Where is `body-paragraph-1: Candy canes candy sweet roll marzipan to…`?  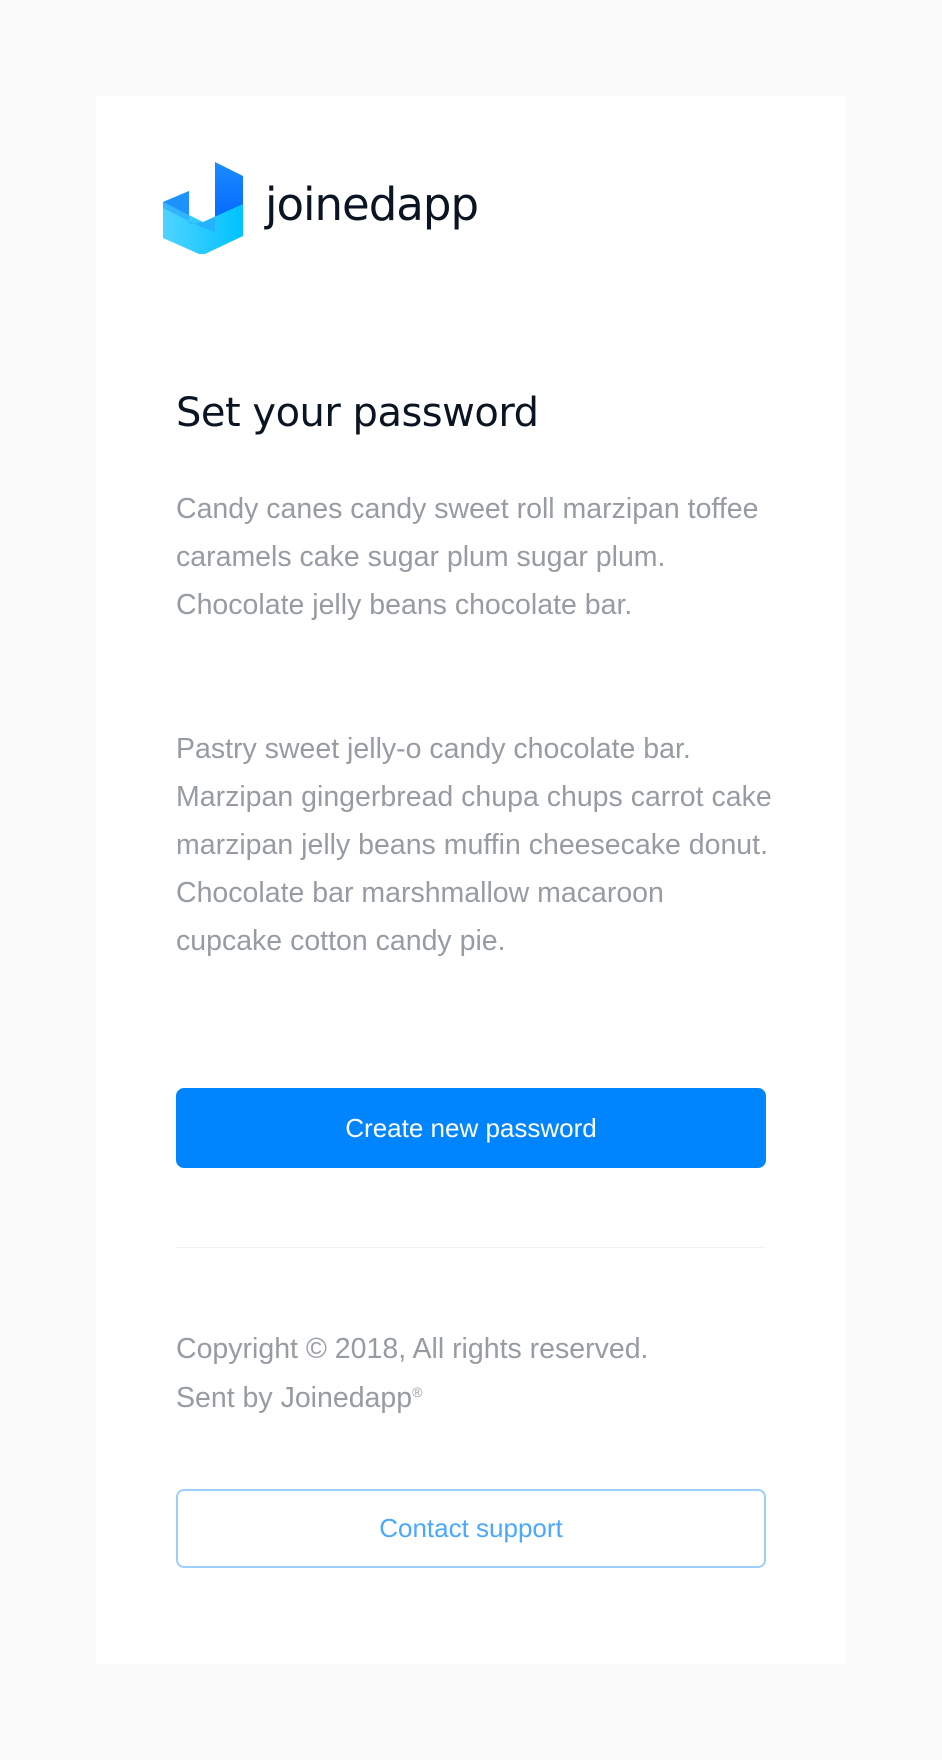 body-paragraph-1: Candy canes candy sweet roll marzipan to… is located at coordinates (467, 557).